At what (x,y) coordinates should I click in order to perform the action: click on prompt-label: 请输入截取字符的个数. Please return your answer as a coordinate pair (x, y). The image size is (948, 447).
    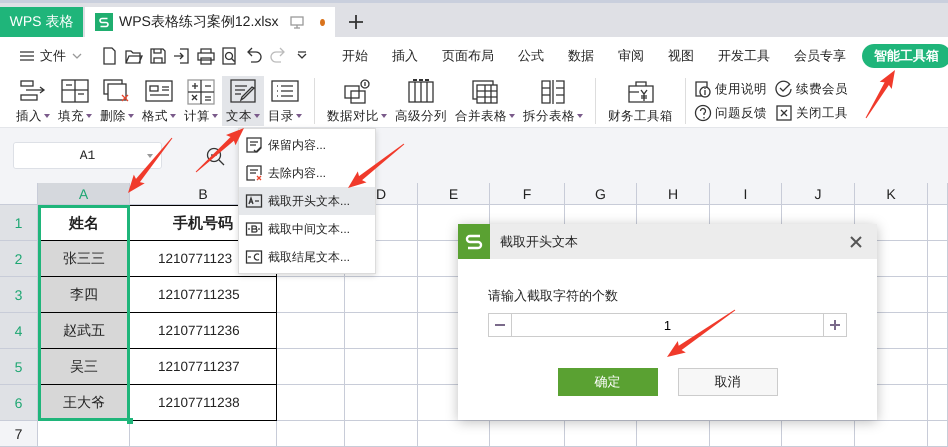
    Looking at the image, I should click on (553, 296).